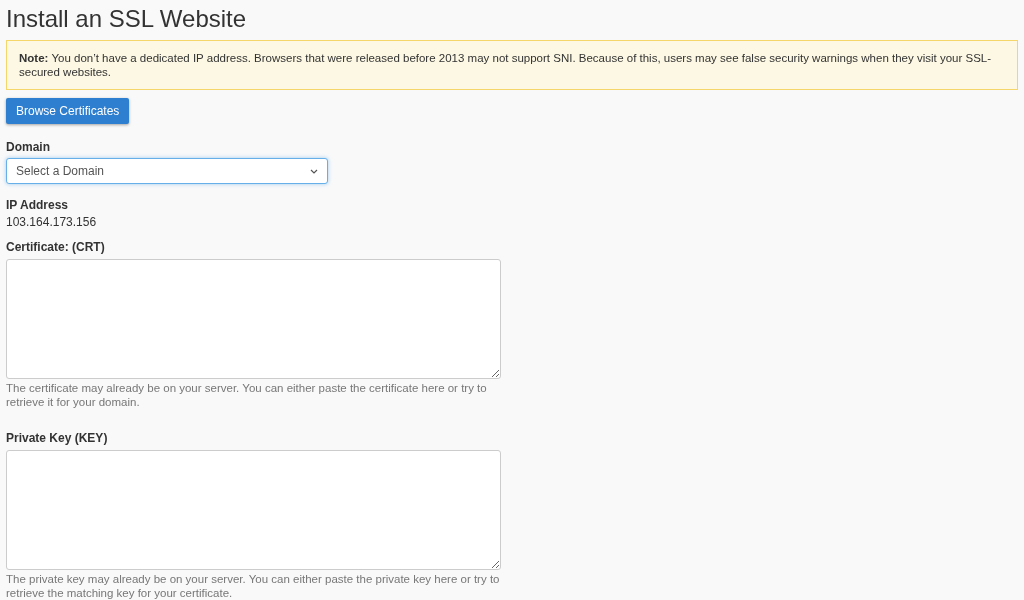 The width and height of the screenshot is (1024, 600). I want to click on page-title: Install an SSL Website, so click(127, 19).